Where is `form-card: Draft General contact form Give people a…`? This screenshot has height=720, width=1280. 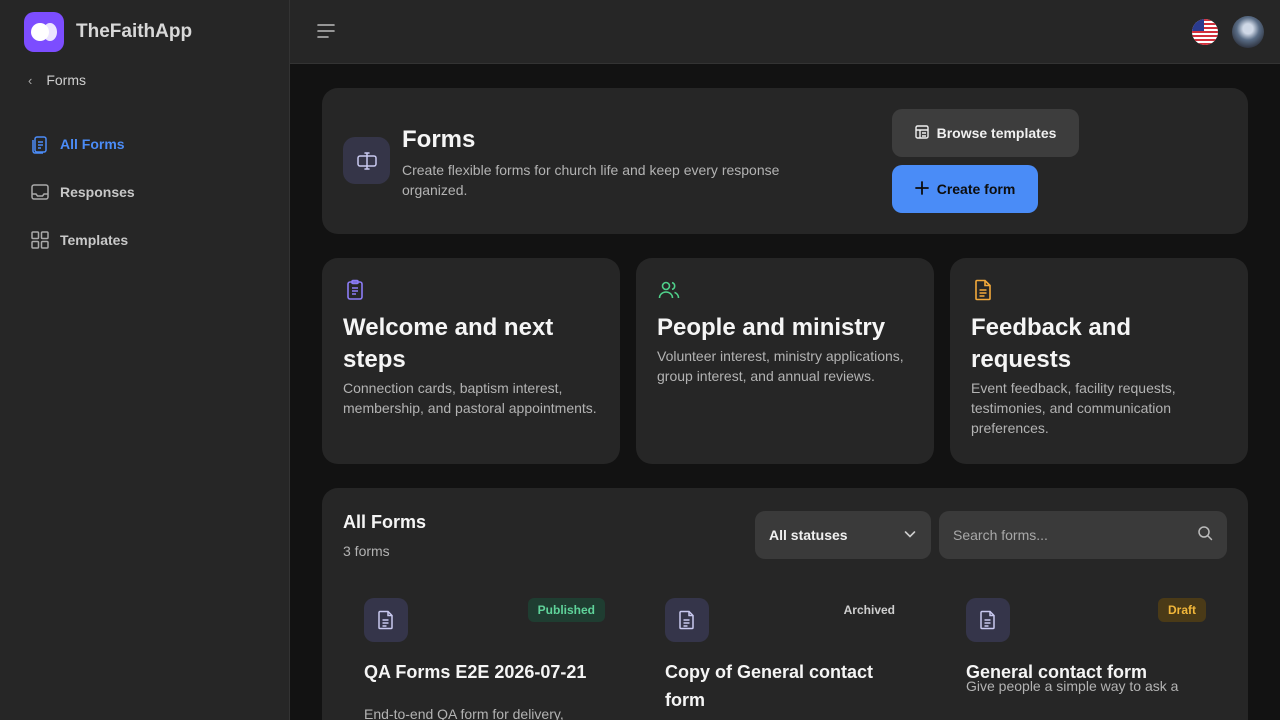 form-card: Draft General contact form Give people a… is located at coordinates (1096, 659).